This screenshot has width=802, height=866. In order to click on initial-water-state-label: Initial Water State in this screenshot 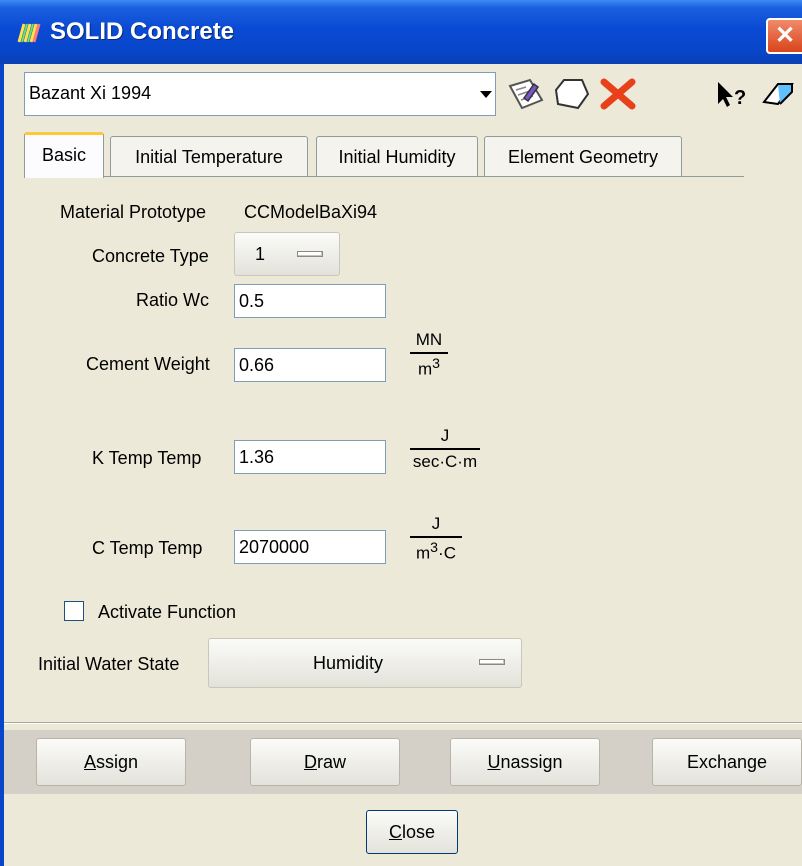, I will do `click(109, 664)`.